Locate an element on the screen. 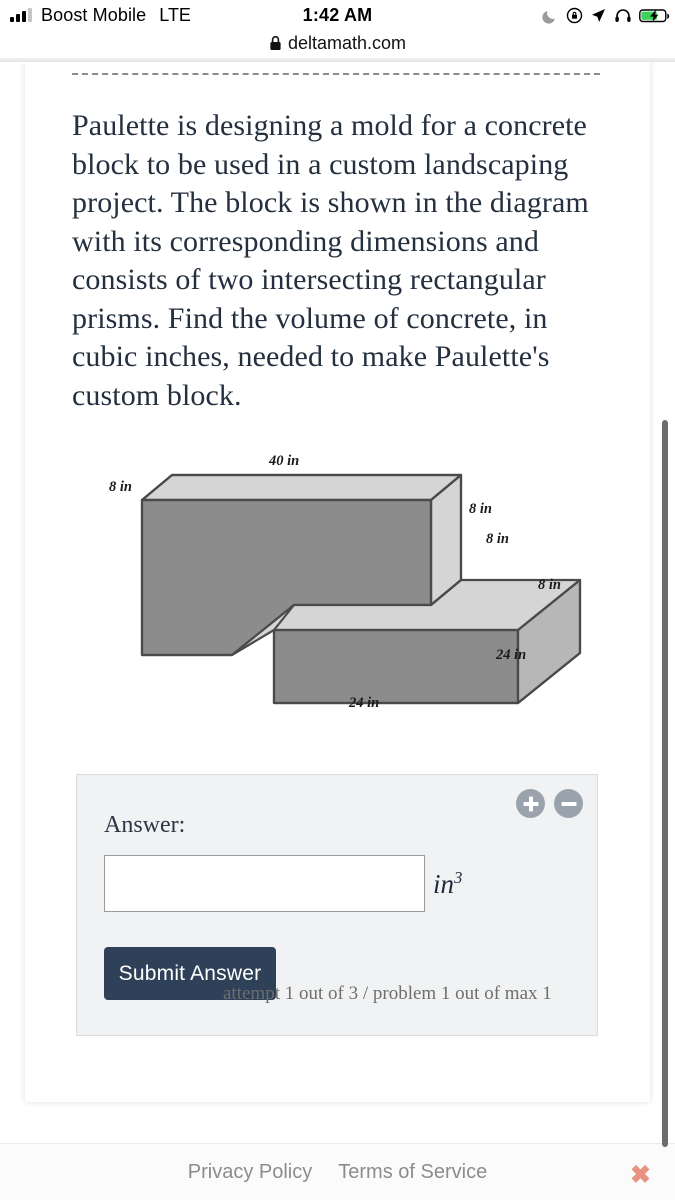  battery-charging-icon is located at coordinates (655, 15).